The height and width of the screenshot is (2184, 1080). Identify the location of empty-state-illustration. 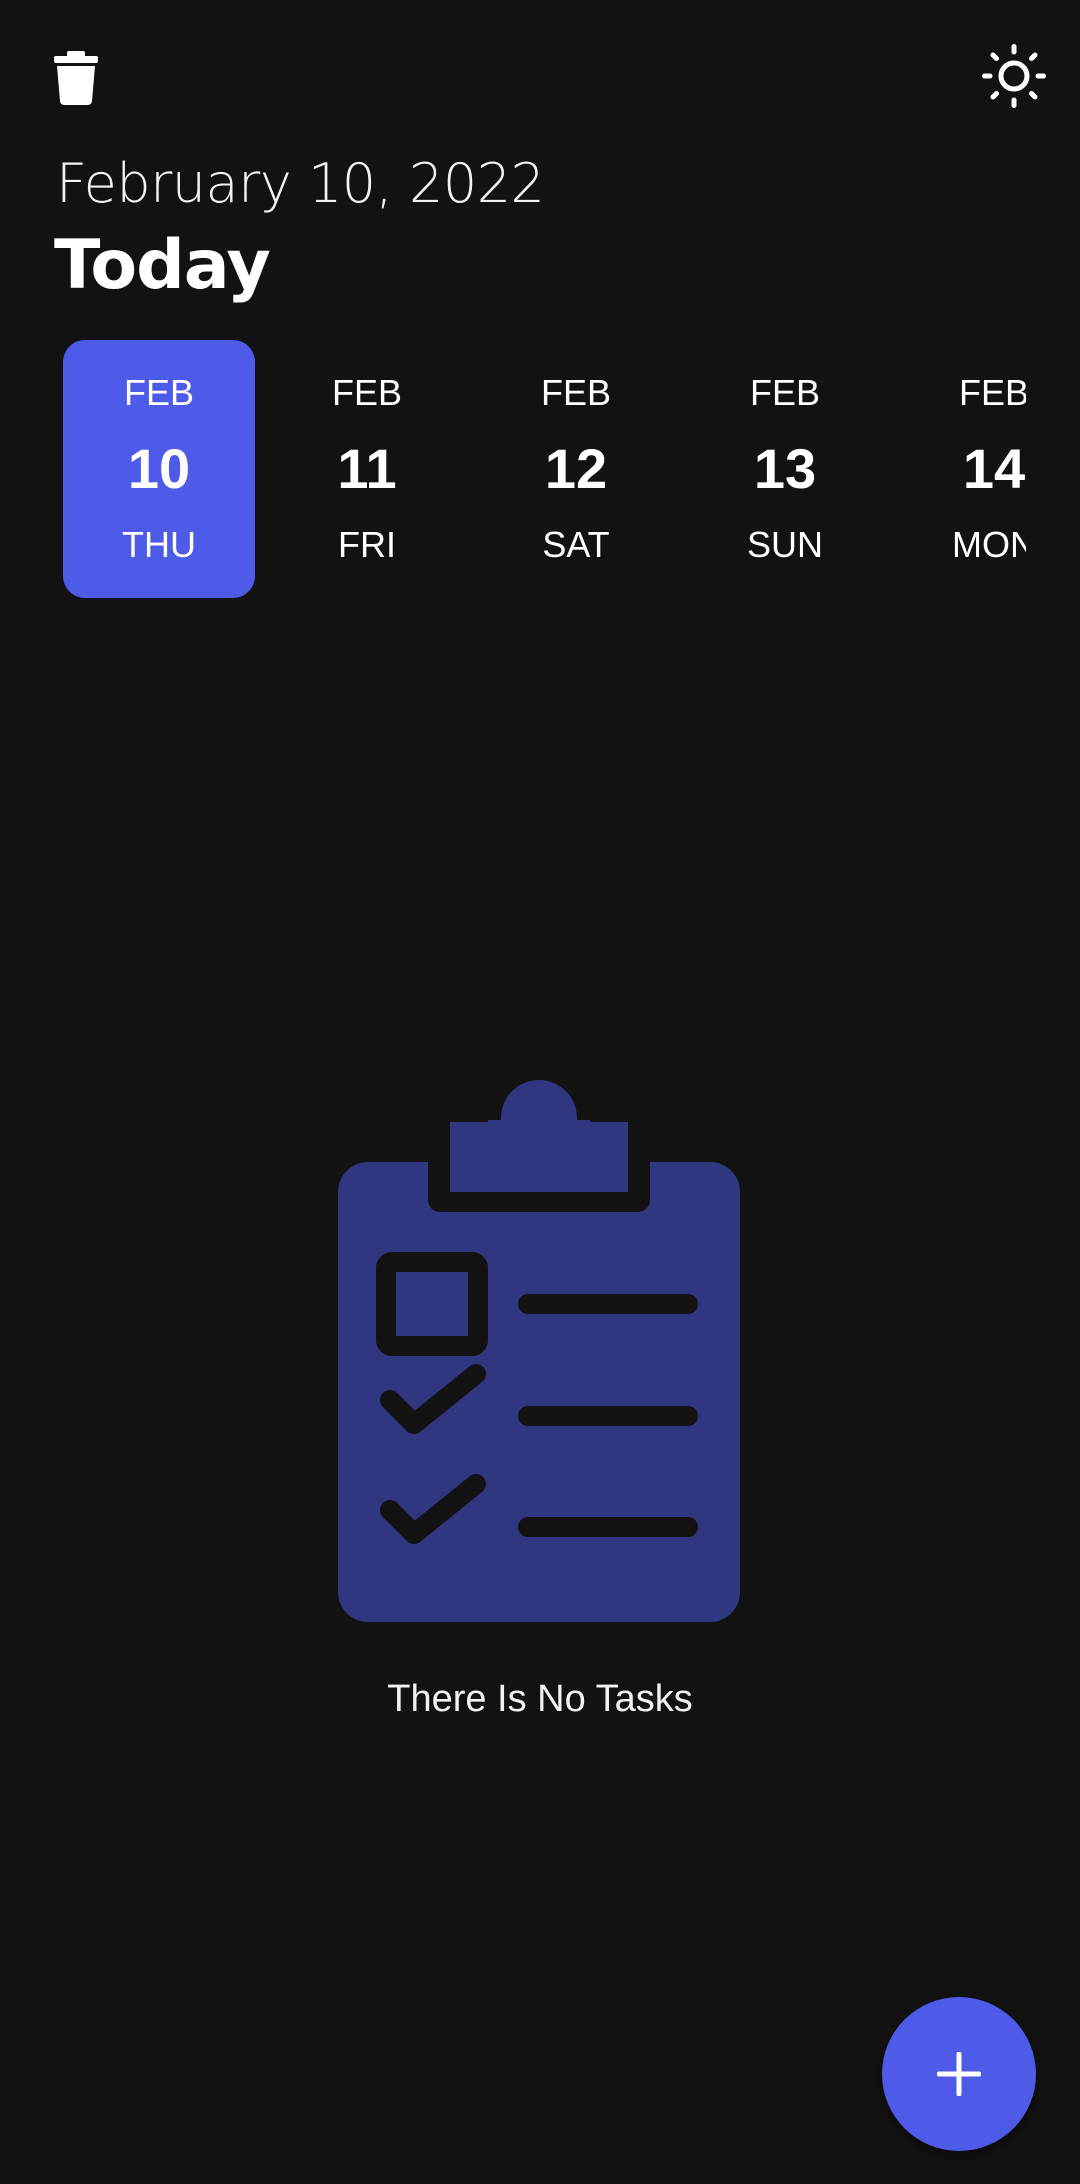
(539, 1351).